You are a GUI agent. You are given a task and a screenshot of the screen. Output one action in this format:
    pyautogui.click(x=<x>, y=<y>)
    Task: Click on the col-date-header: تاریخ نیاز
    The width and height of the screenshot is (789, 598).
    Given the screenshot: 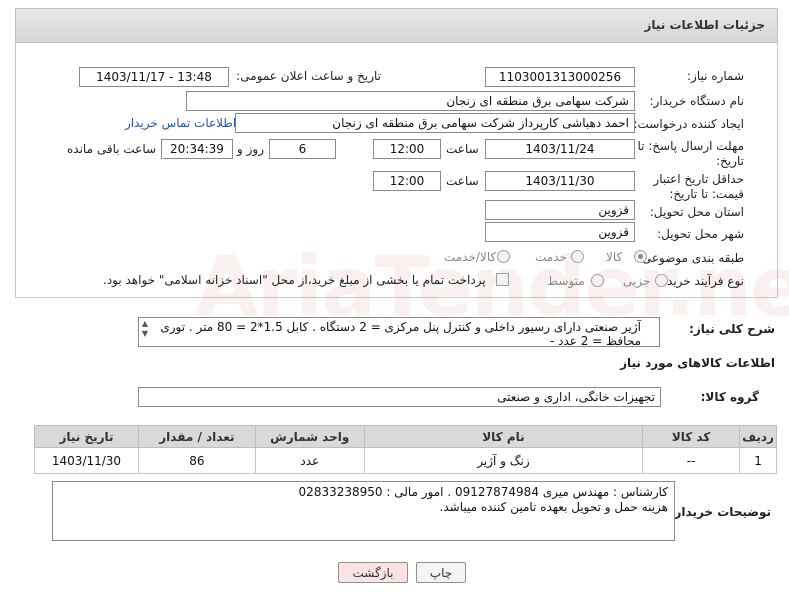 What is the action you would take?
    pyautogui.click(x=86, y=436)
    